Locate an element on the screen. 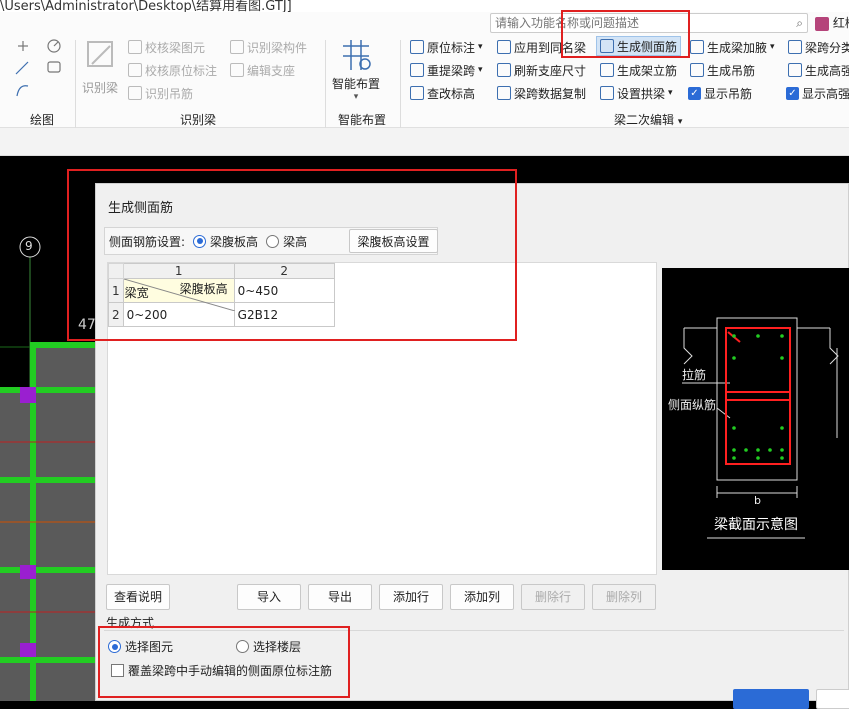 The width and height of the screenshot is (849, 709). hanger-icon is located at coordinates (135, 93).